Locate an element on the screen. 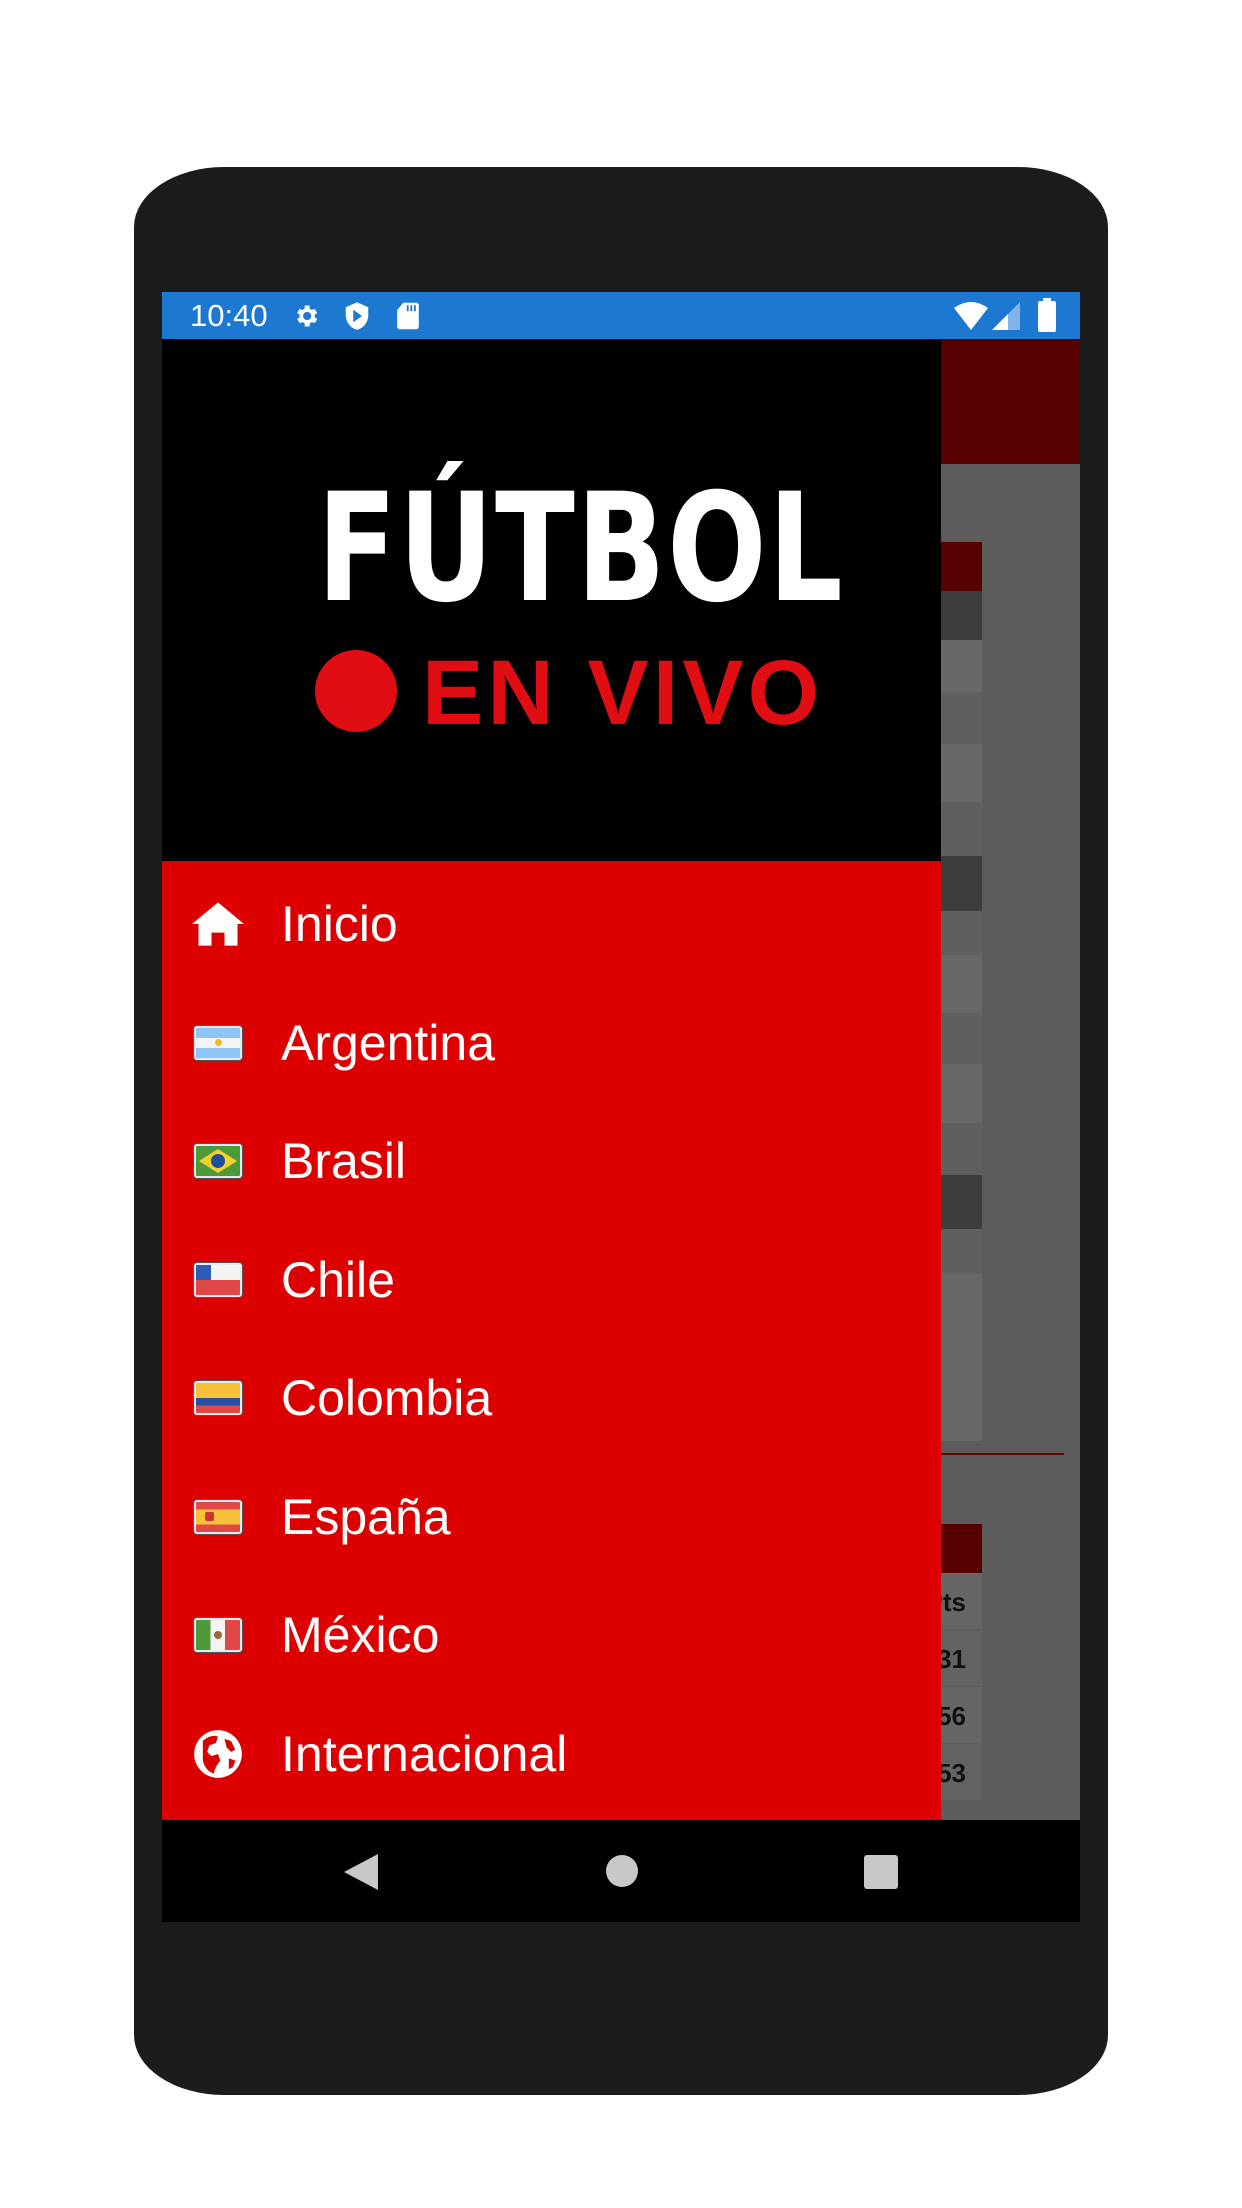 This screenshot has height=2208, width=1242. flag-espana-icon is located at coordinates (218, 1517).